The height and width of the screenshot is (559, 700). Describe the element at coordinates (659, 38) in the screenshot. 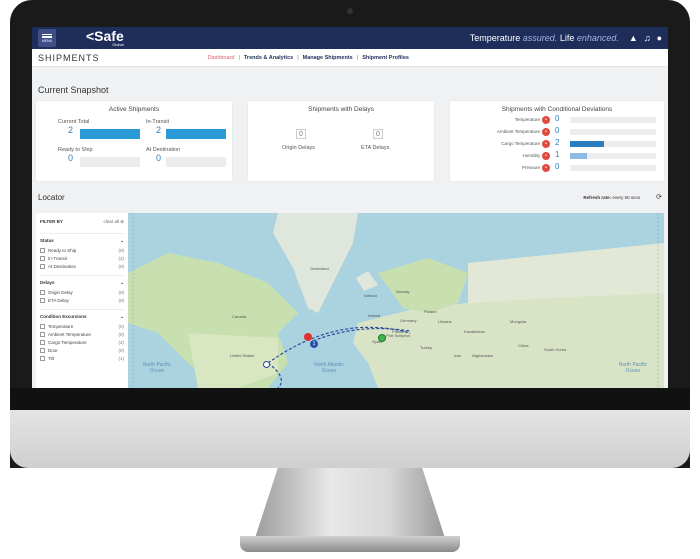

I see `user-icon: ●` at that location.